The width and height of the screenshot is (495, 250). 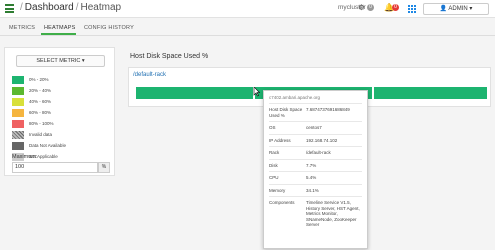 I want to click on user-menu-button: 👤 ADMIN ▾, so click(x=456, y=9).